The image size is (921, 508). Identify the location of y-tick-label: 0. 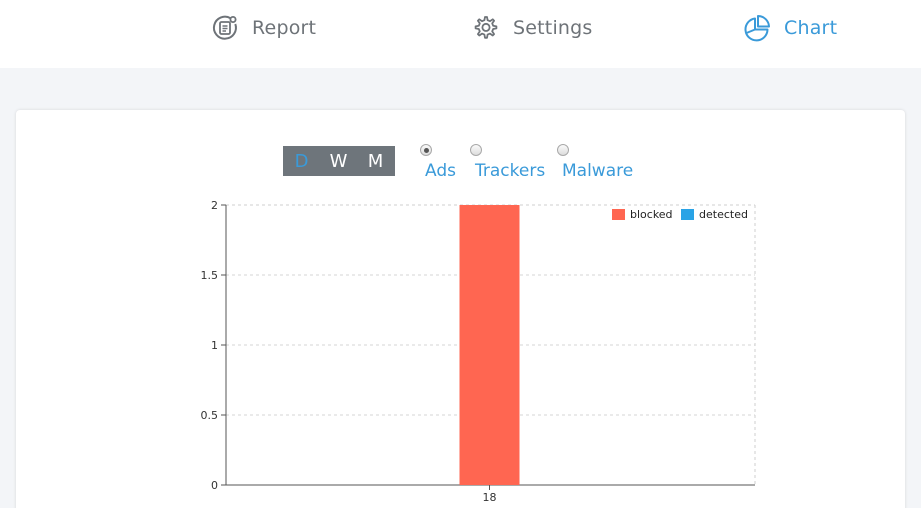
(214, 485).